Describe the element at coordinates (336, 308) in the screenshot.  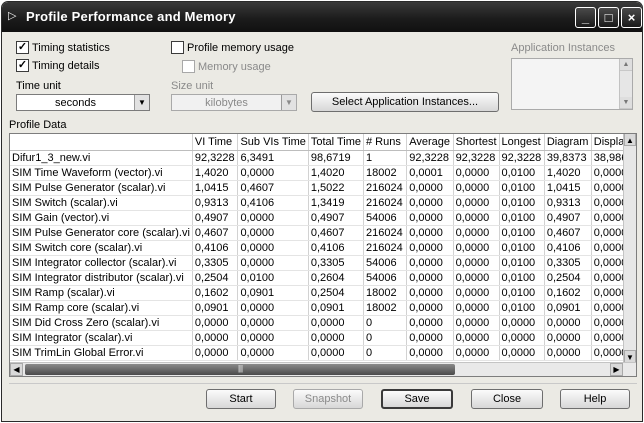
I see `table-cell: 0,0901` at that location.